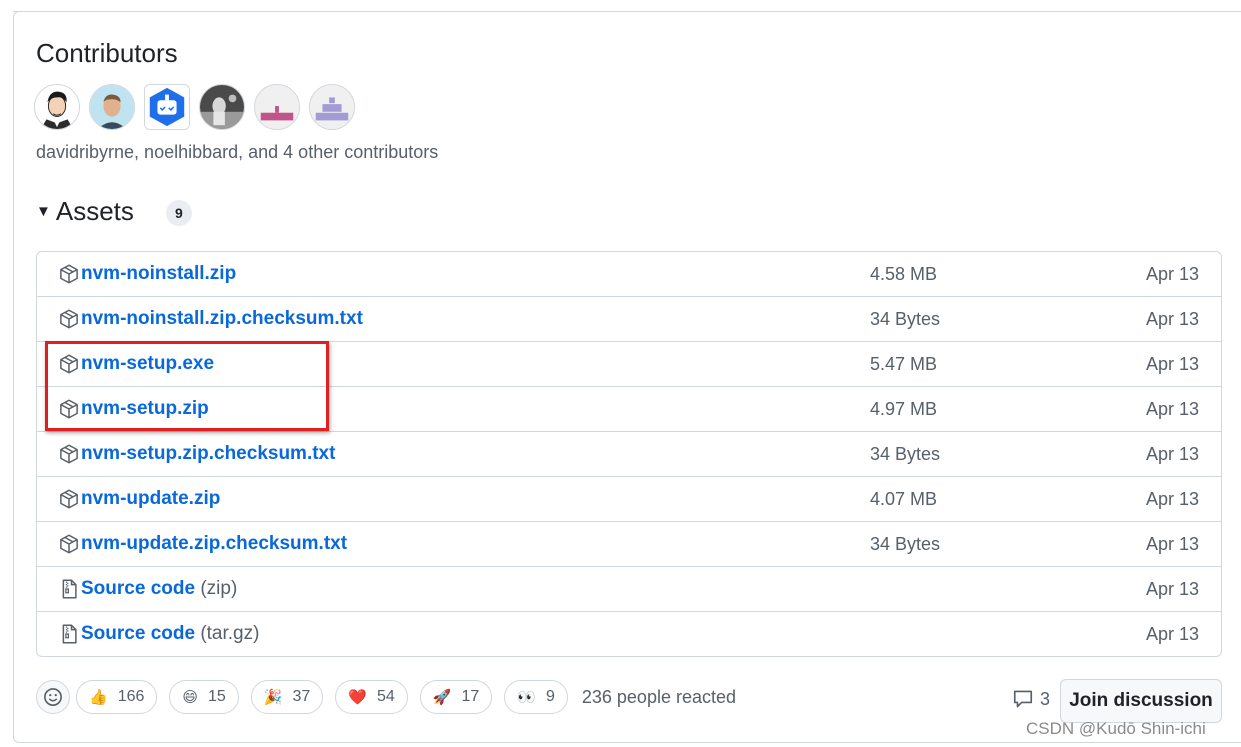  Describe the element at coordinates (1116, 728) in the screenshot. I see `watermark: CSDN @Kudō Shin-ichi` at that location.